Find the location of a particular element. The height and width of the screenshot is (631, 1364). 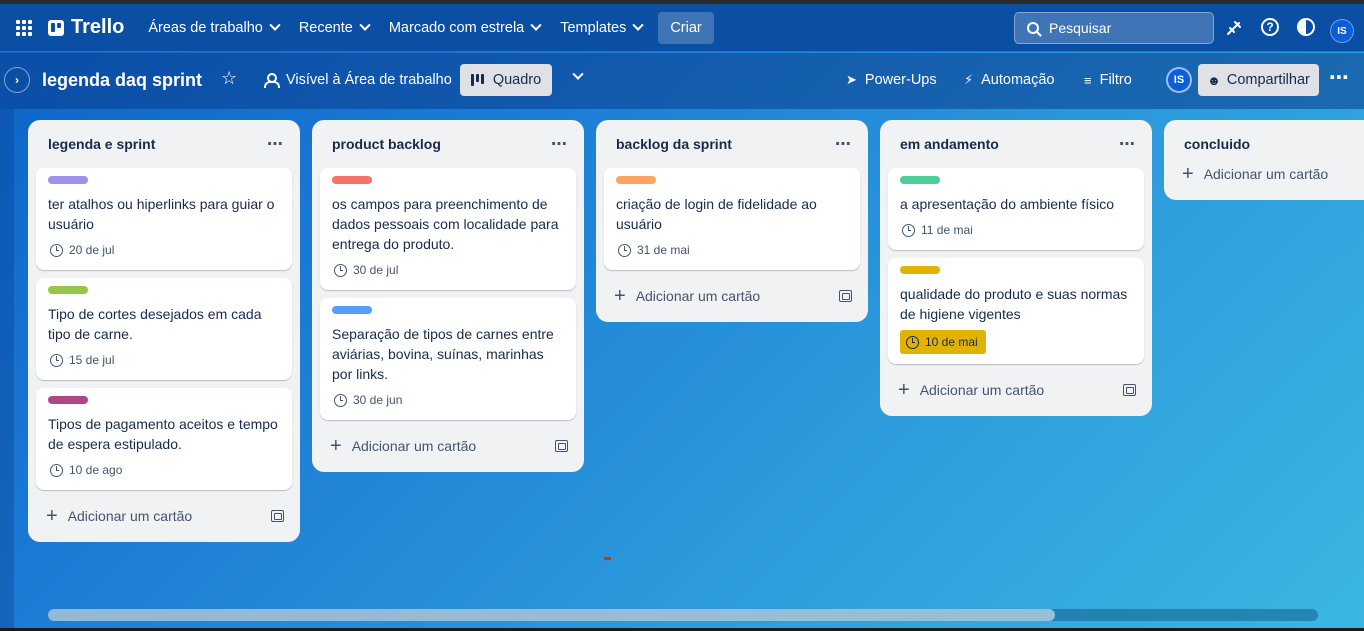

board-view-icon is located at coordinates (477, 80).